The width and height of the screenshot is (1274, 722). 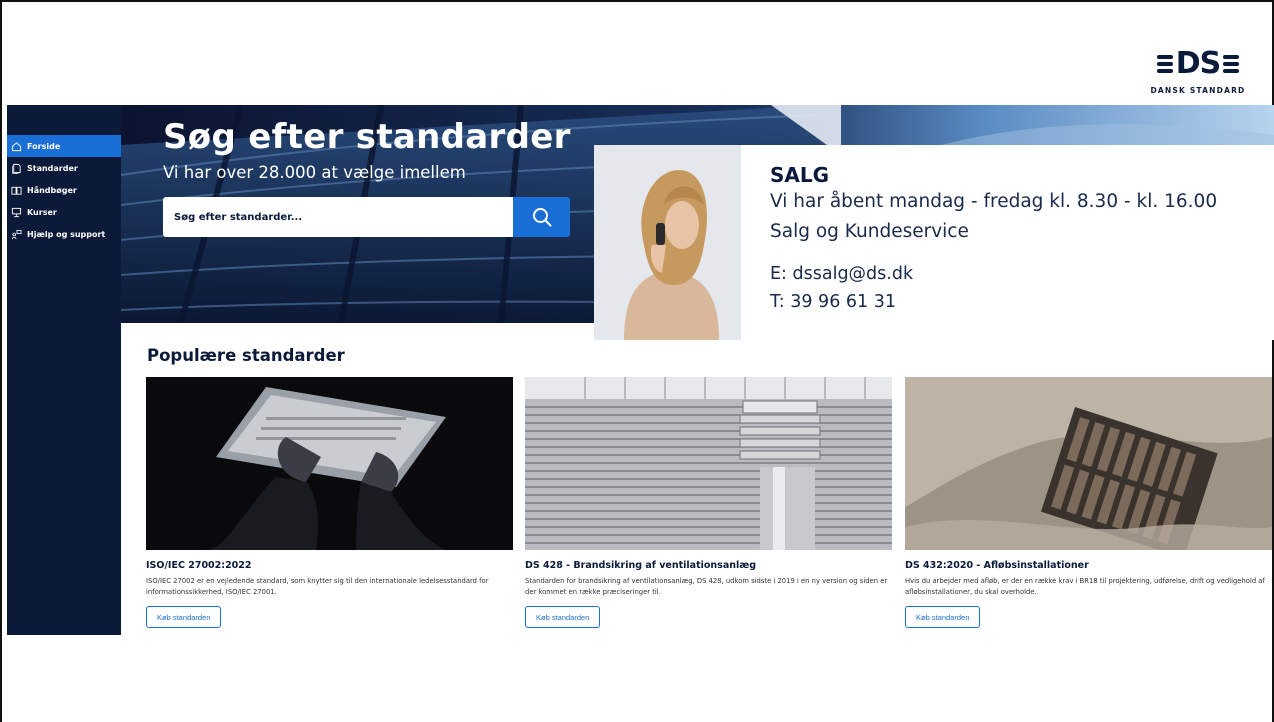 I want to click on sidebar-item-handbooger: Håndbøger, so click(x=64, y=190).